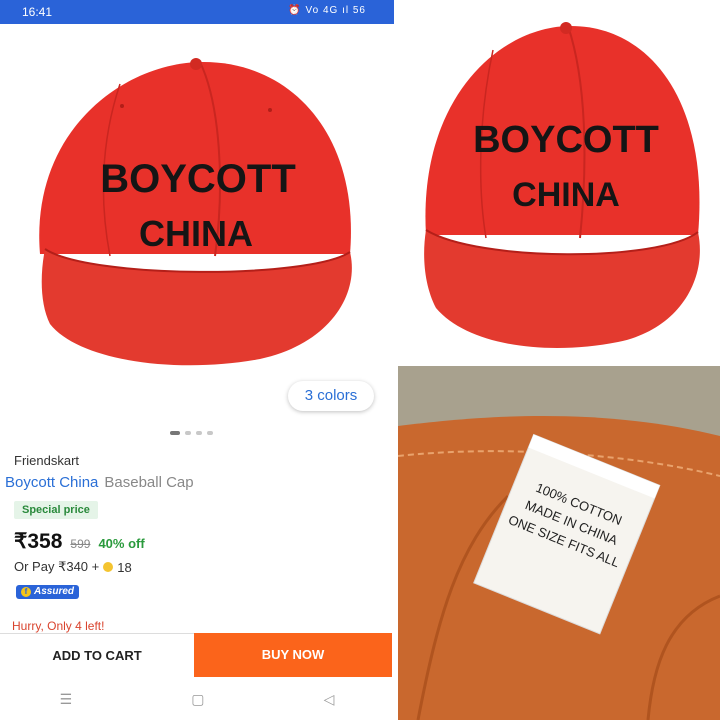 The width and height of the screenshot is (720, 720). I want to click on supercoin-offer: Or Pay ₹340 + 18, so click(73, 567).